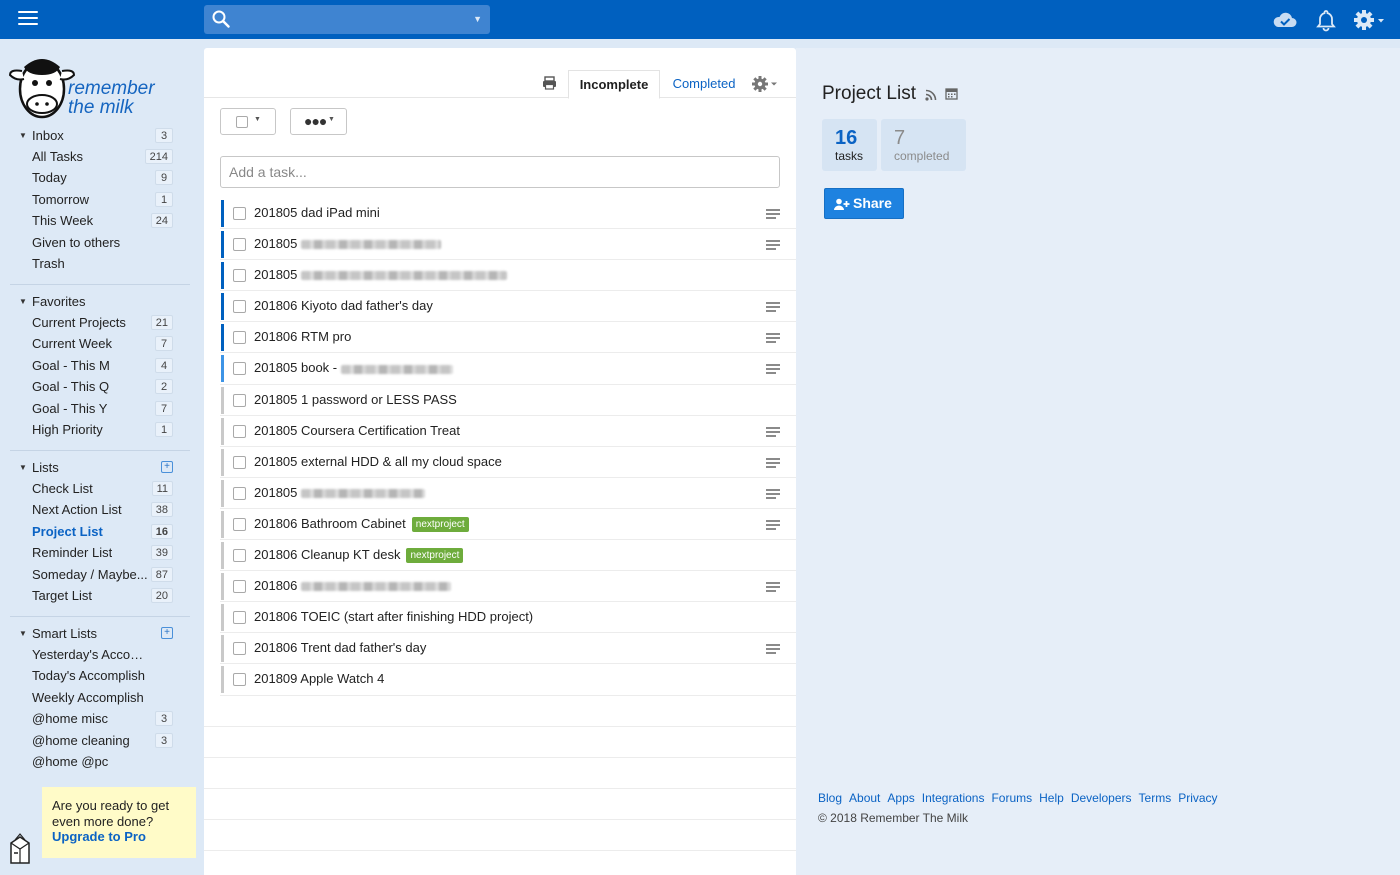 The height and width of the screenshot is (875, 1400). Describe the element at coordinates (953, 798) in the screenshot. I see `footer-link-integrations: Integrations` at that location.